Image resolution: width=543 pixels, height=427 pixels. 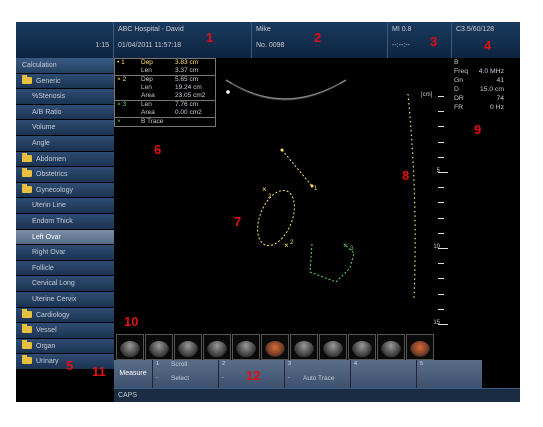 What do you see at coordinates (286, 92) in the screenshot?
I see `probe-arc-inner` at bounding box center [286, 92].